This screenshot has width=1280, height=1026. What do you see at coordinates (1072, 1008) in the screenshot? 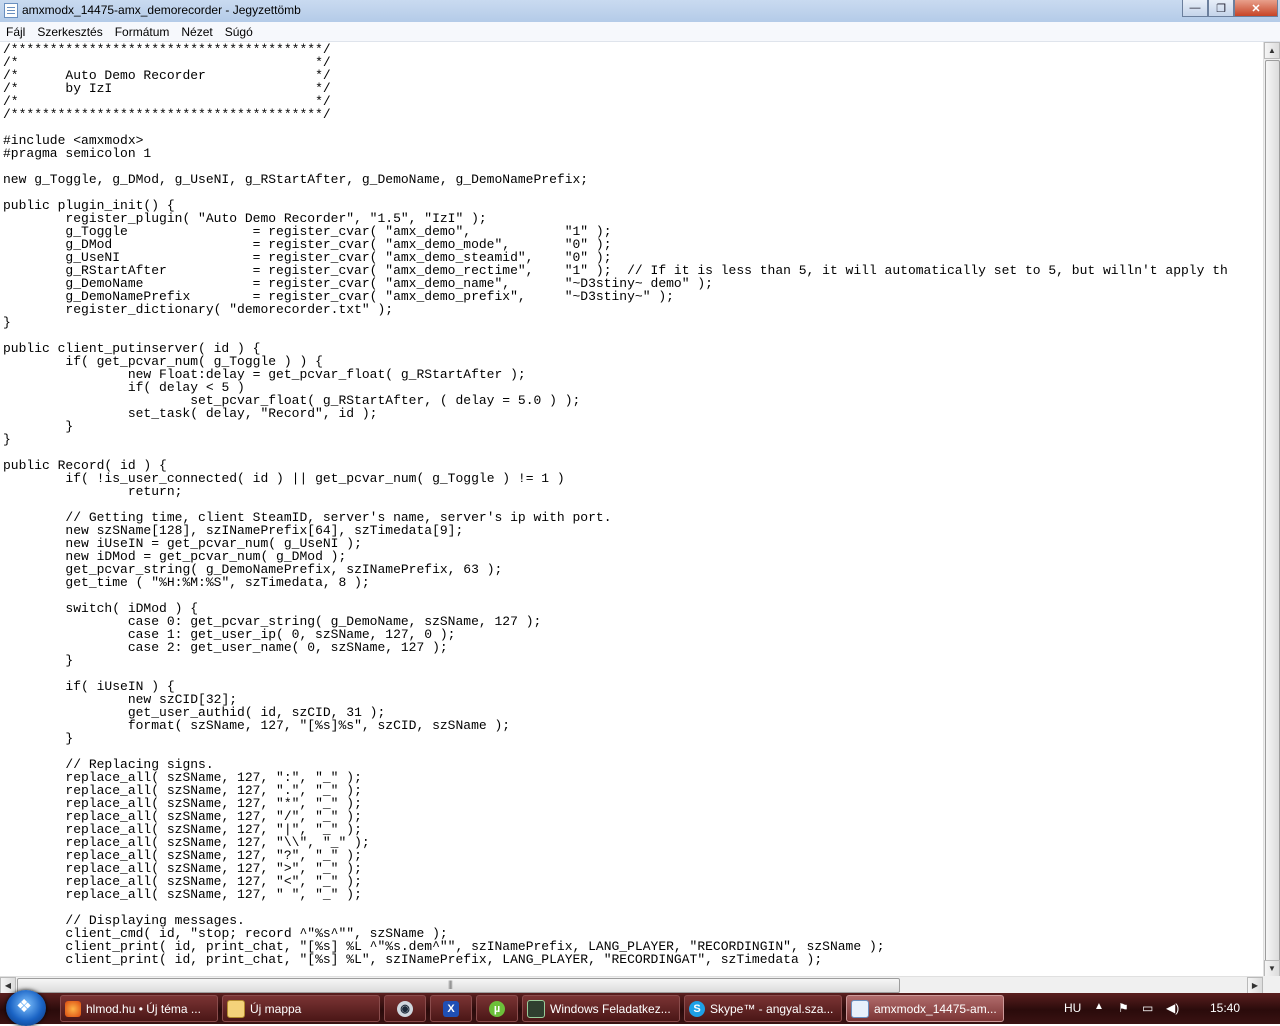
I see `language-indicator: HU` at bounding box center [1072, 1008].